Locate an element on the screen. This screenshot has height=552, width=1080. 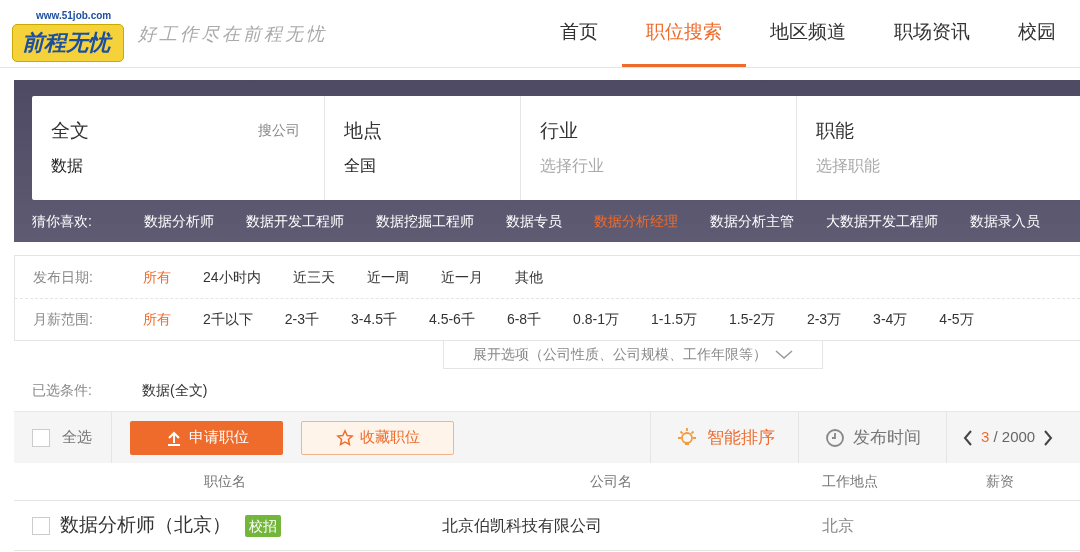
filter-option: 4-5万 is located at coordinates (956, 319).